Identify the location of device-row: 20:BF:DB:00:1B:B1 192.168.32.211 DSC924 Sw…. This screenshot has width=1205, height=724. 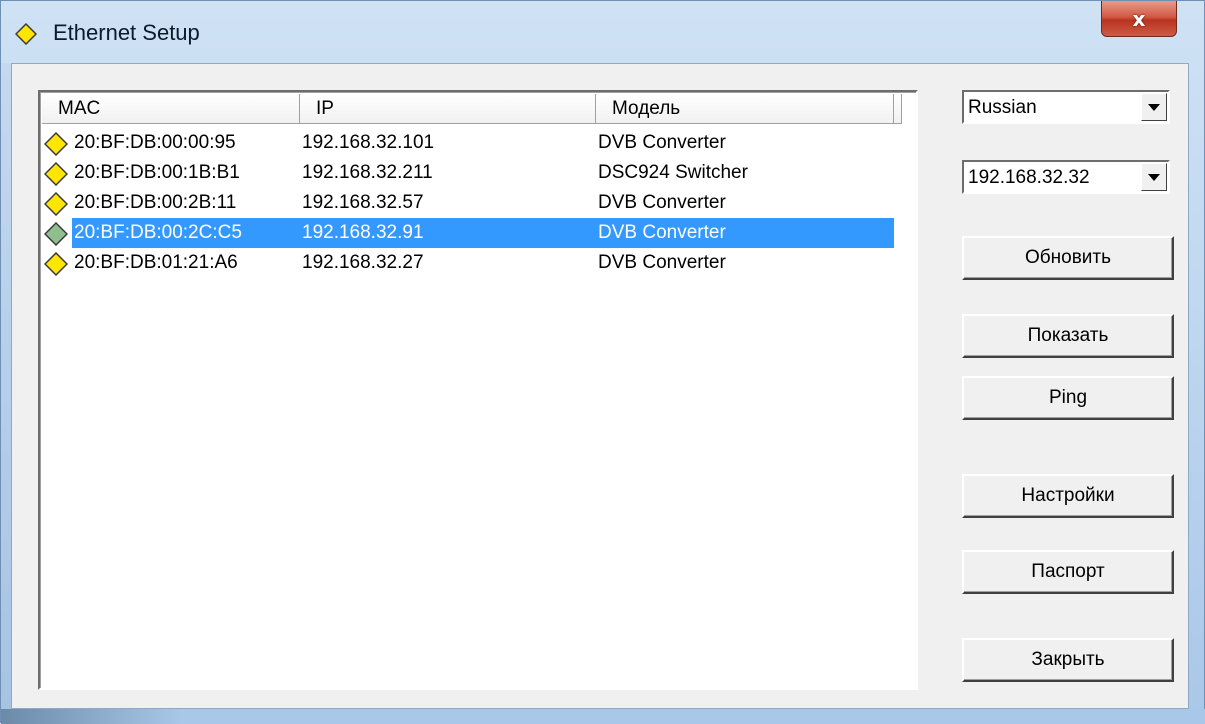
(472, 173).